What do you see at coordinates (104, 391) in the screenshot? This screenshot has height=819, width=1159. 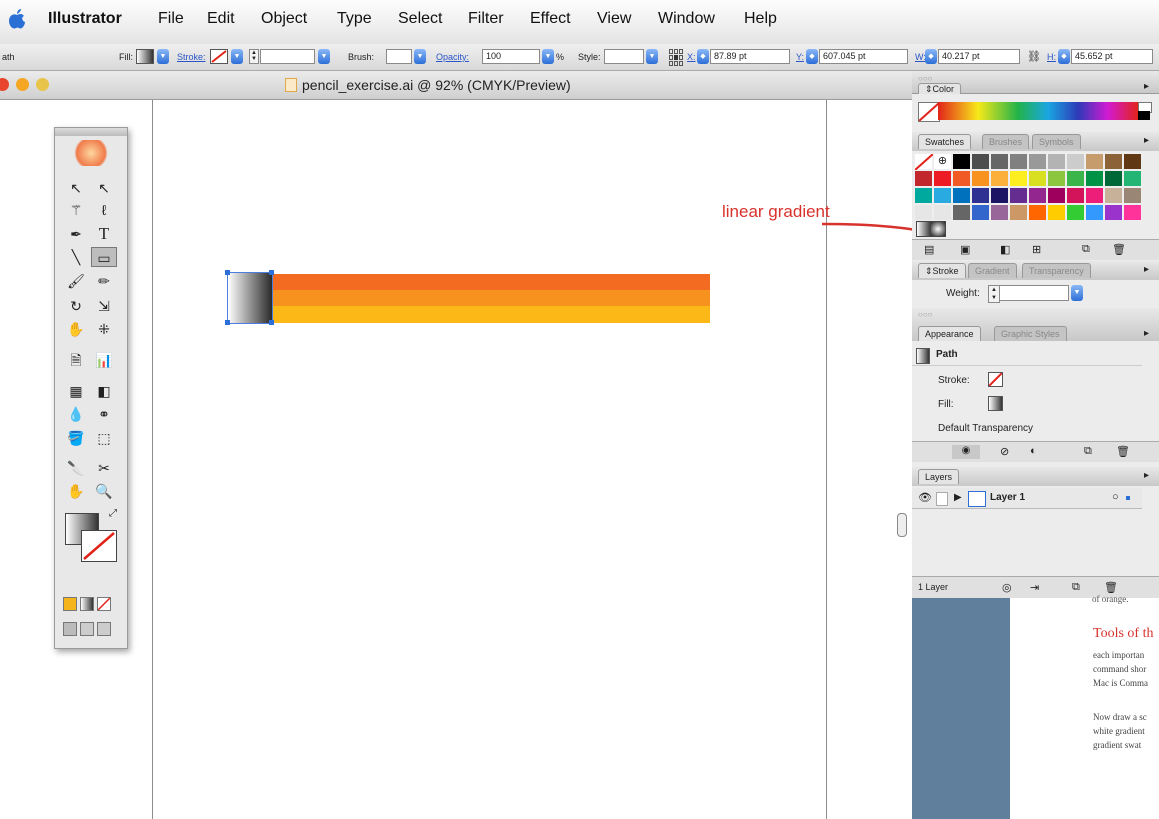 I see `gradient-tool-icon: ◧` at bounding box center [104, 391].